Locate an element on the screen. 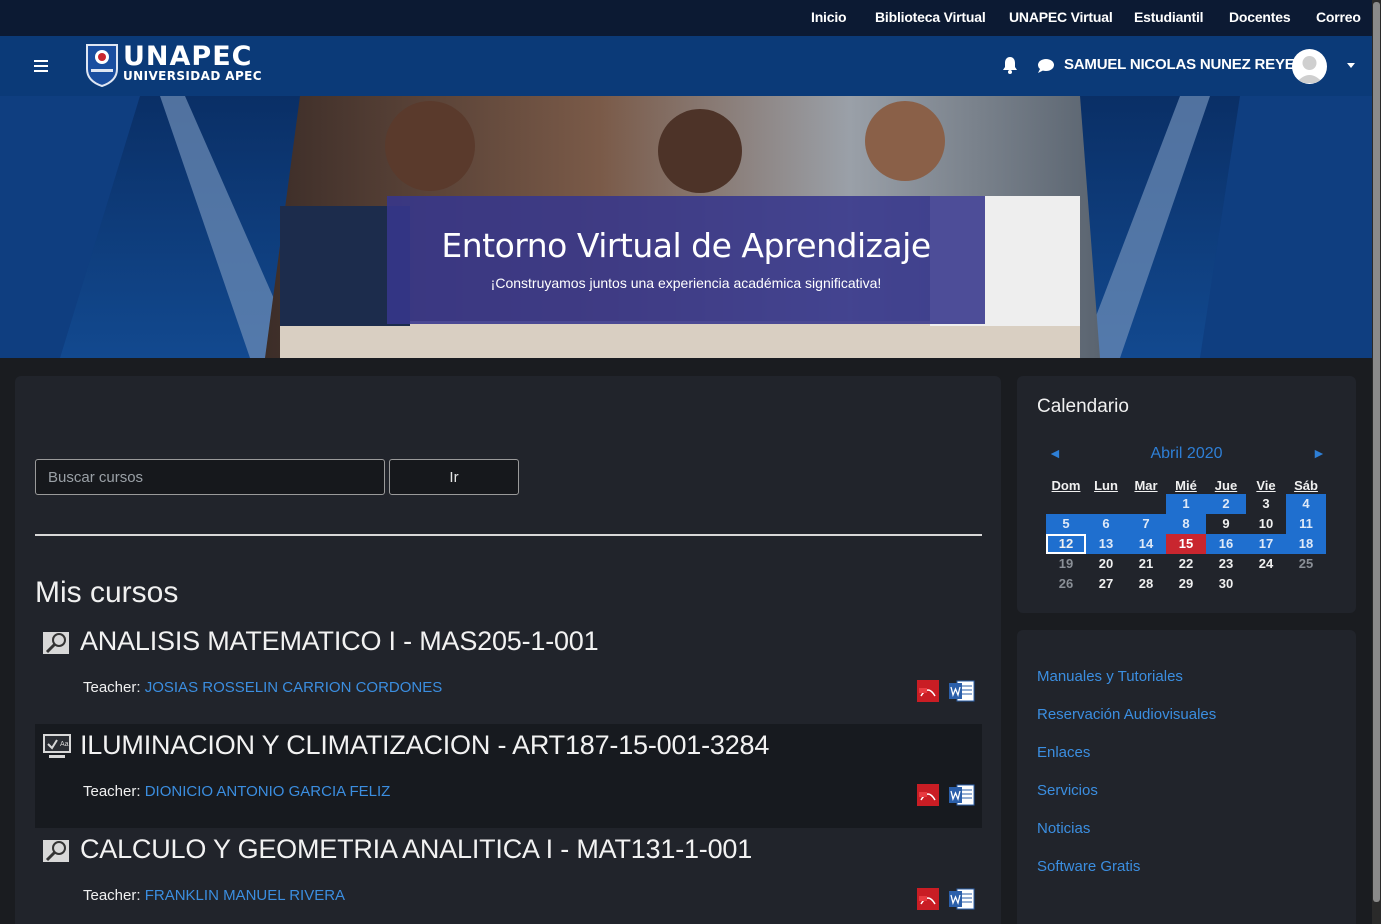  calendar-day: 20 is located at coordinates (1106, 564).